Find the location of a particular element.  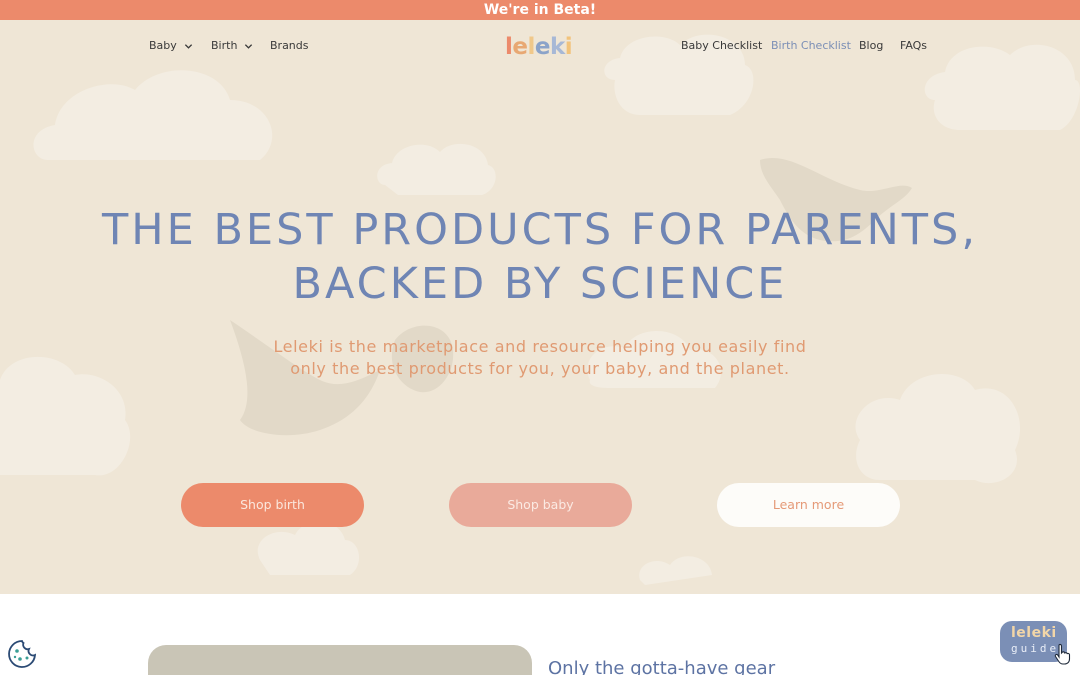

learn-more-button: Learn more is located at coordinates (808, 505).